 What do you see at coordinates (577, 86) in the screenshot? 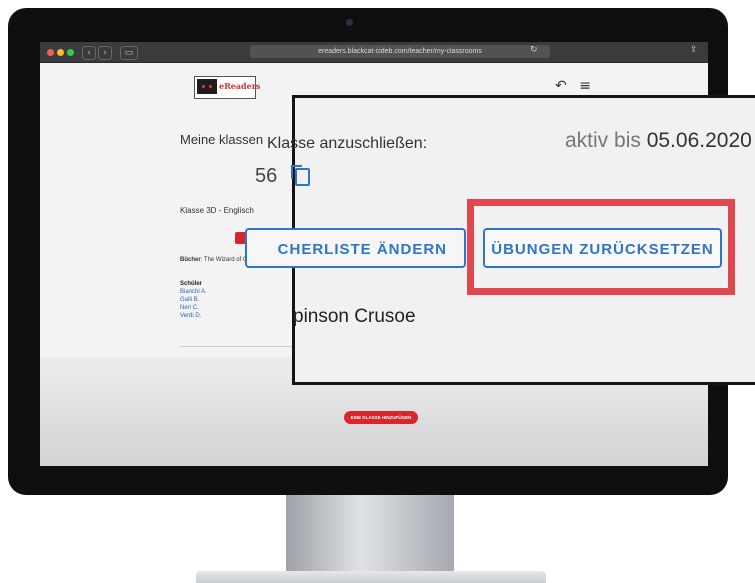
I see `header-icons: ↶ ≡` at bounding box center [577, 86].